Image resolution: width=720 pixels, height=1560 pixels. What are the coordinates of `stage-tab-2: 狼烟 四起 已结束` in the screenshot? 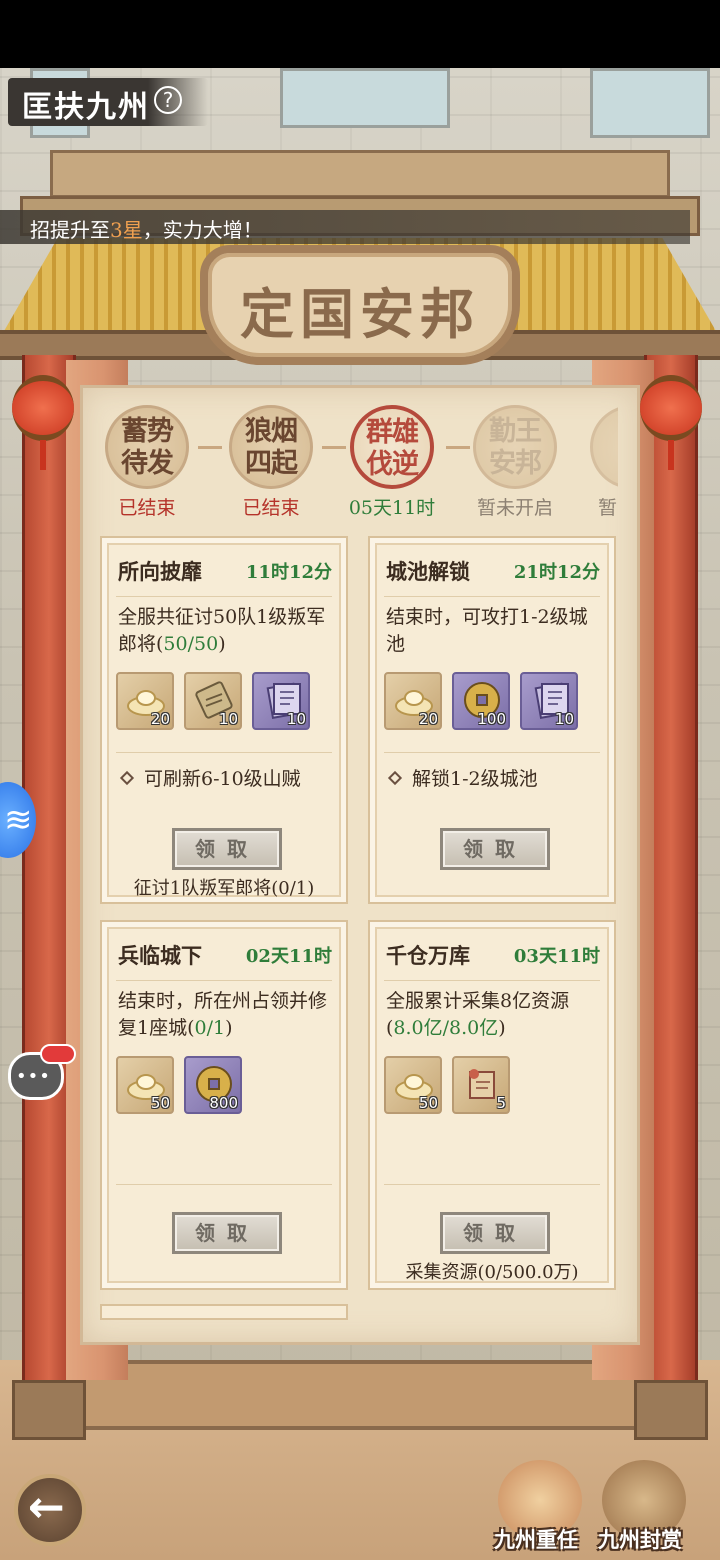 It's located at (271, 462).